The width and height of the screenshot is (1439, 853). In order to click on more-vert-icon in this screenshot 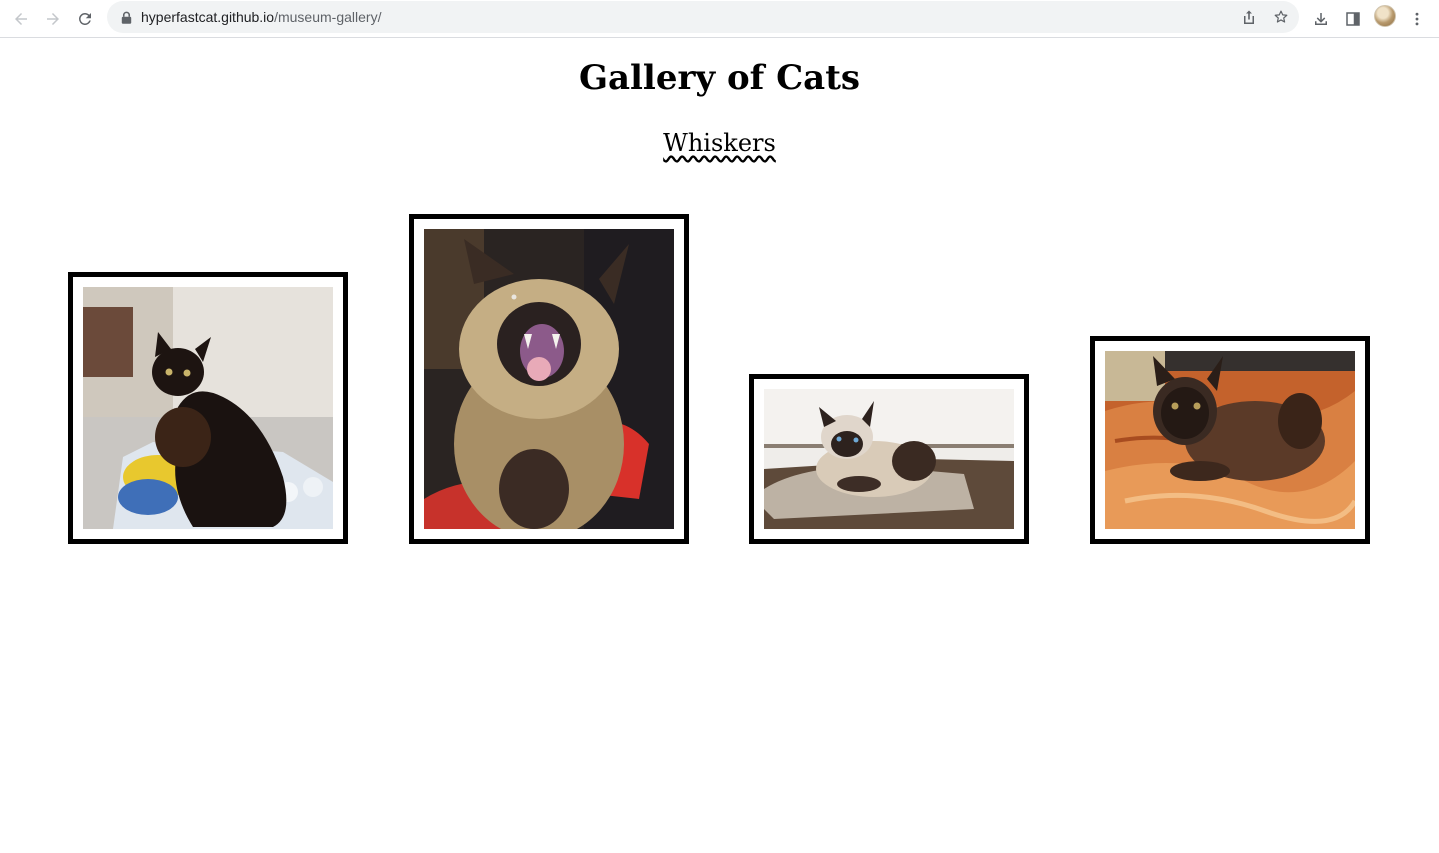, I will do `click(1417, 19)`.